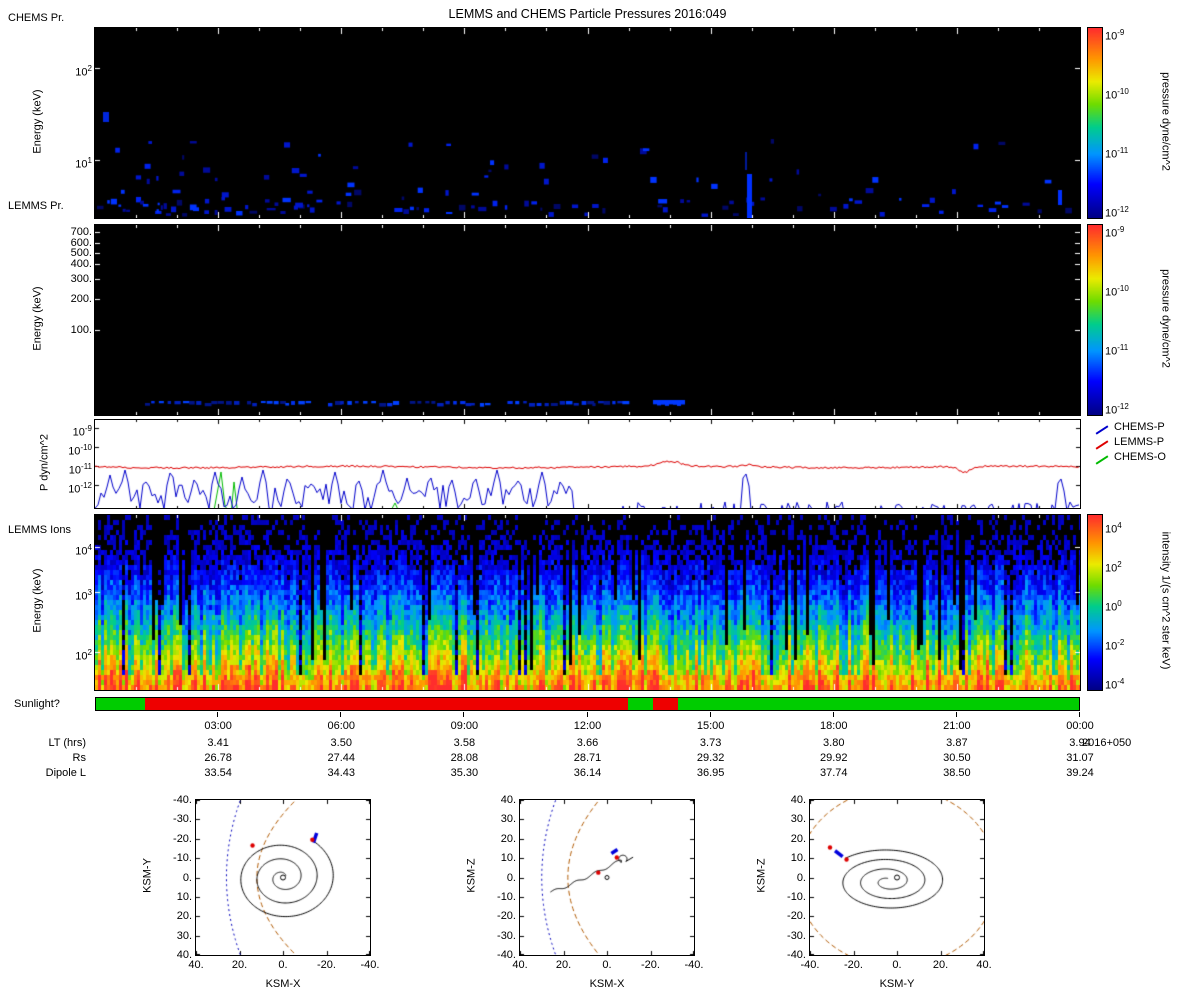 This screenshot has height=1000, width=1200. Describe the element at coordinates (65, 773) in the screenshot. I see `ephemeris-row-label: Dipole L` at that location.